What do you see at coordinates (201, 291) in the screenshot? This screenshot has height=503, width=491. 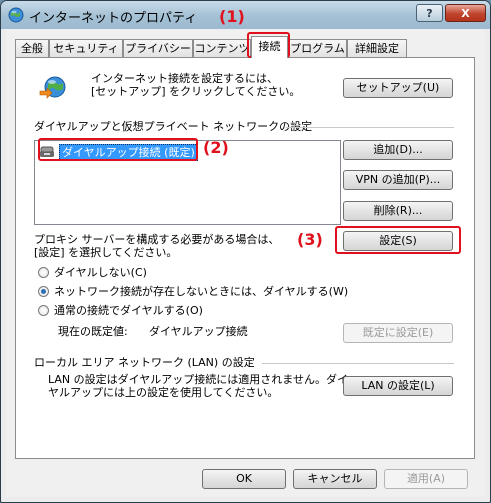 I see `radio-label: ネットワーク接続が存在しないときには、ダイヤルする(W)` at bounding box center [201, 291].